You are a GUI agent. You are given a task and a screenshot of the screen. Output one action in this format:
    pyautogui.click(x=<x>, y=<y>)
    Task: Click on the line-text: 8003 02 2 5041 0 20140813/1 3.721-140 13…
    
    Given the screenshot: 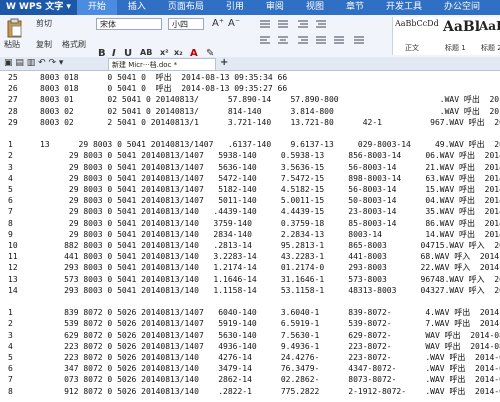 What is the action you would take?
    pyautogui.click(x=270, y=122)
    